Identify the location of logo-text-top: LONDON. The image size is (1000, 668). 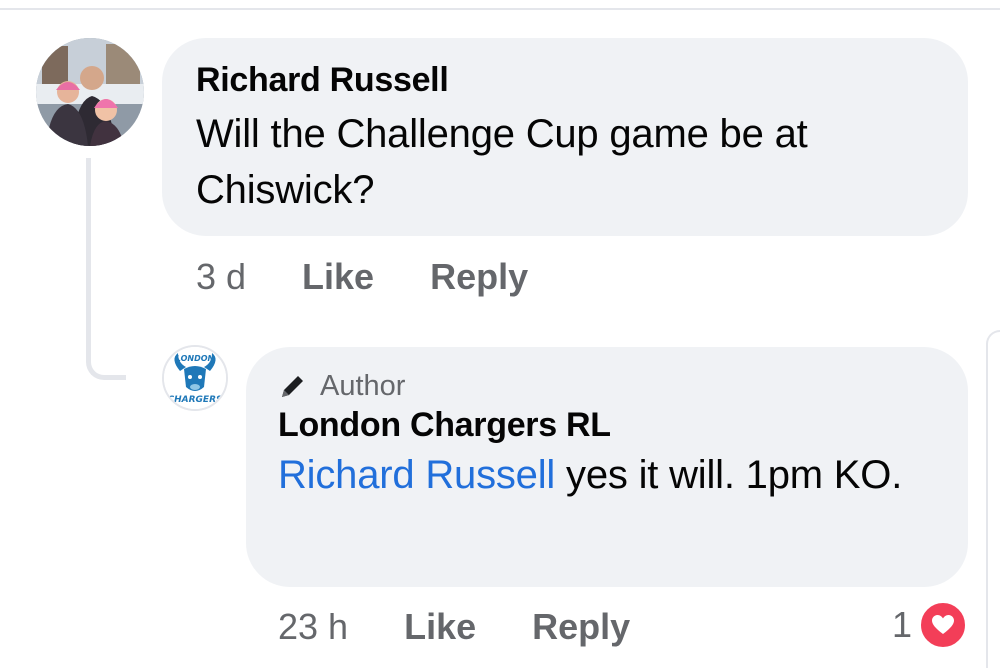
(195, 358).